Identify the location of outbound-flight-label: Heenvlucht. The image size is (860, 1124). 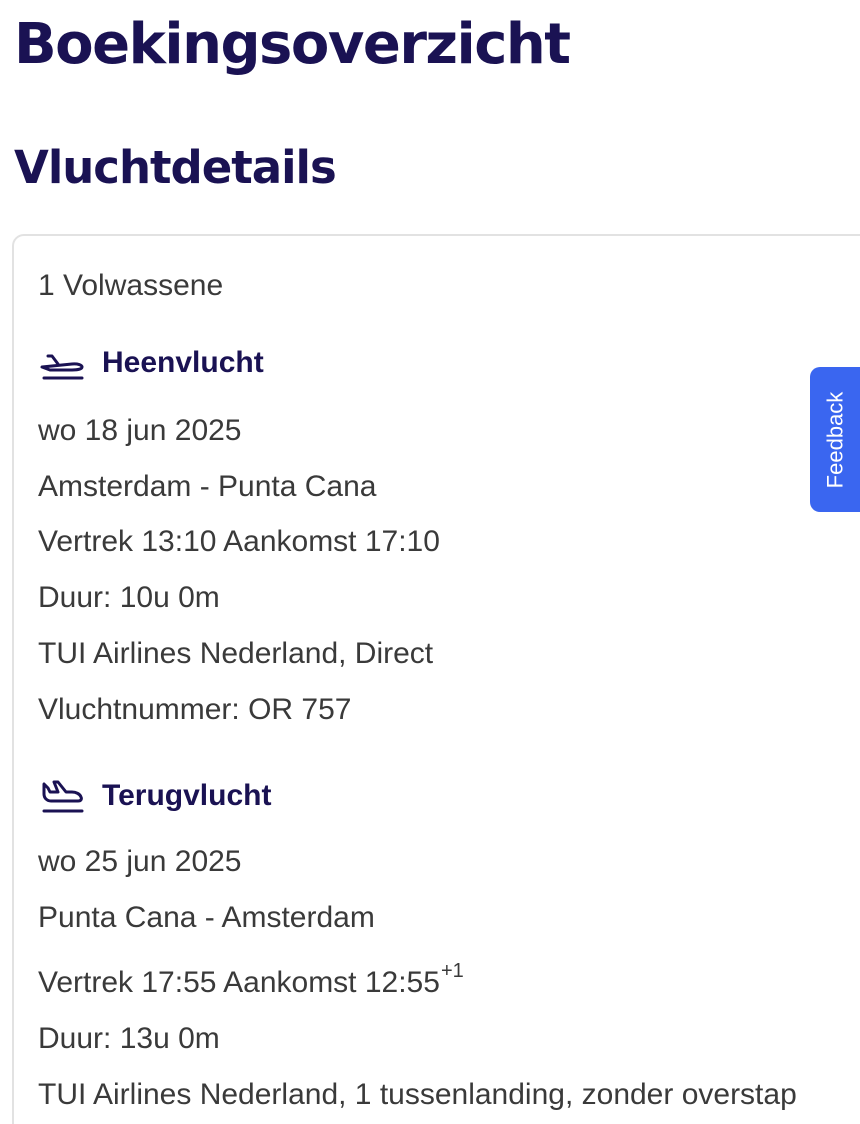
(183, 362).